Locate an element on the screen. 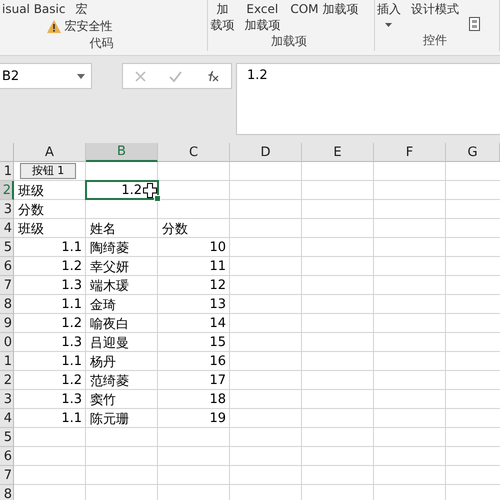 The width and height of the screenshot is (500, 500). column-header: G is located at coordinates (473, 152).